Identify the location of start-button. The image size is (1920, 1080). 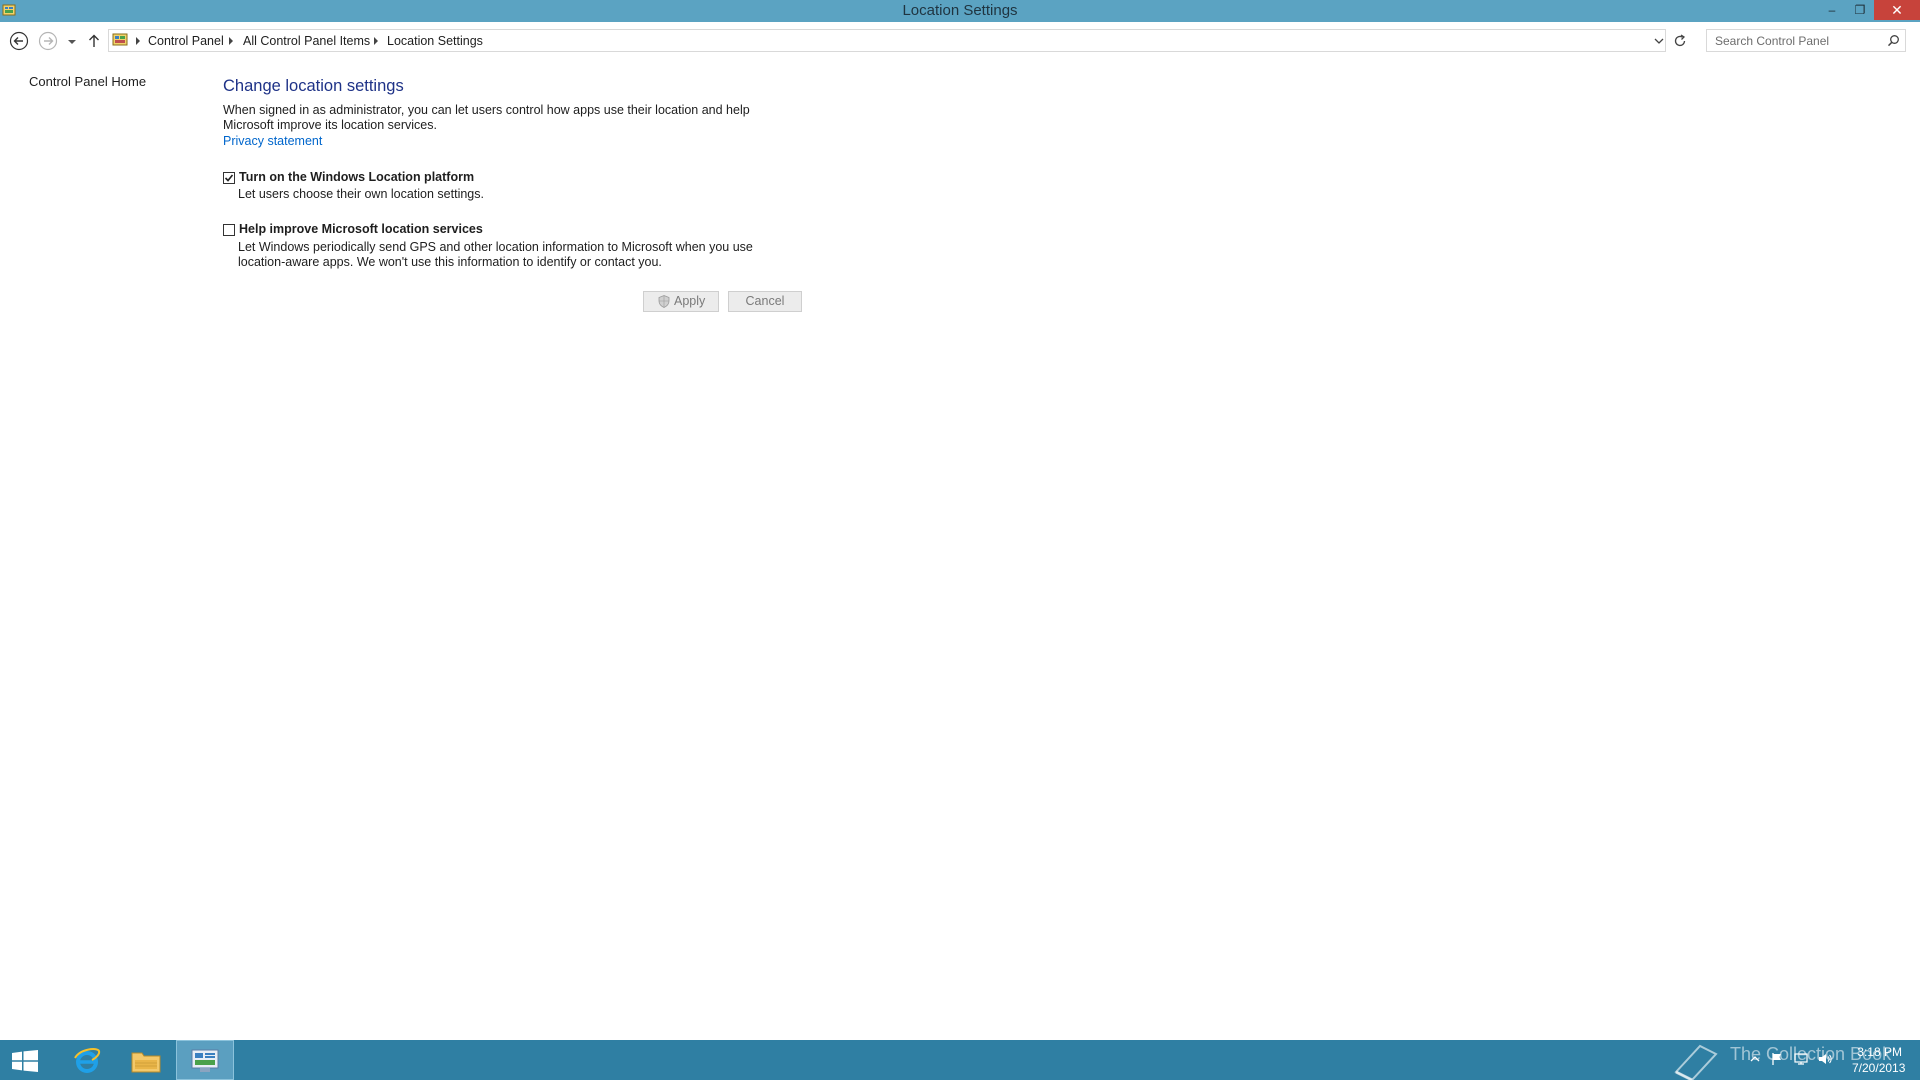
(29, 1060).